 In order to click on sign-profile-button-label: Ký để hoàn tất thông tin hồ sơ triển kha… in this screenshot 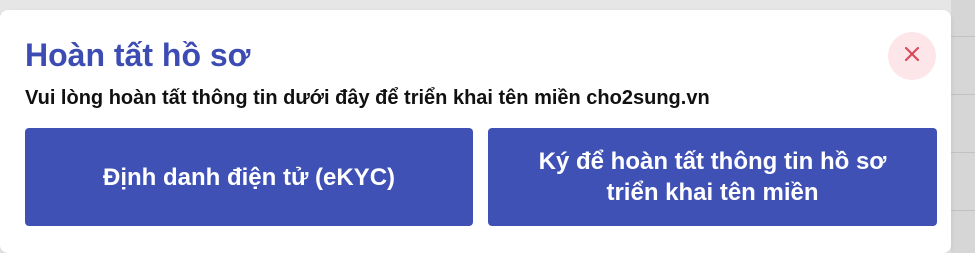, I will do `click(712, 177)`.